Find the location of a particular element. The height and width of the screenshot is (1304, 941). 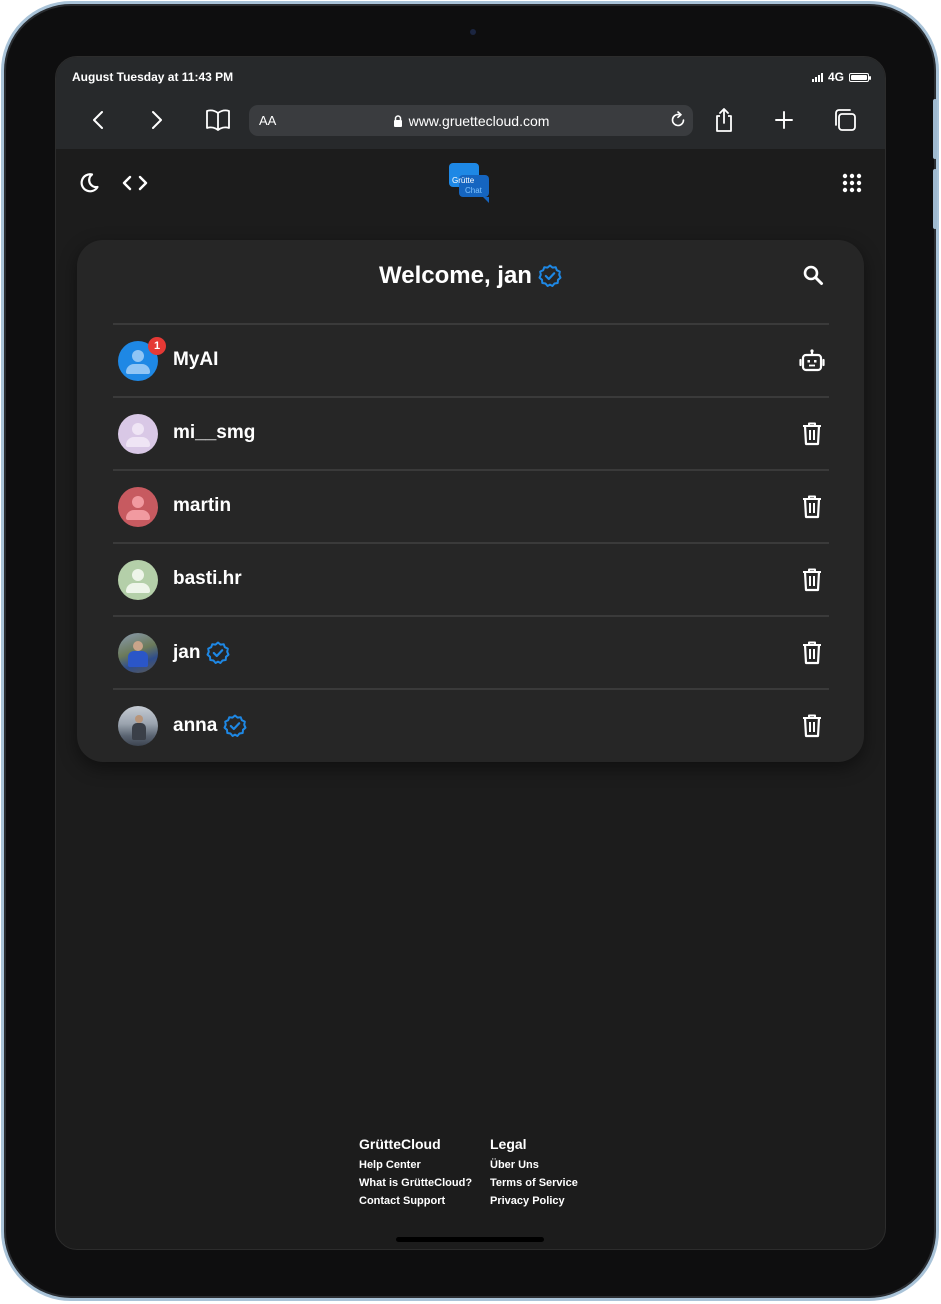

back-button is located at coordinates (98, 120).